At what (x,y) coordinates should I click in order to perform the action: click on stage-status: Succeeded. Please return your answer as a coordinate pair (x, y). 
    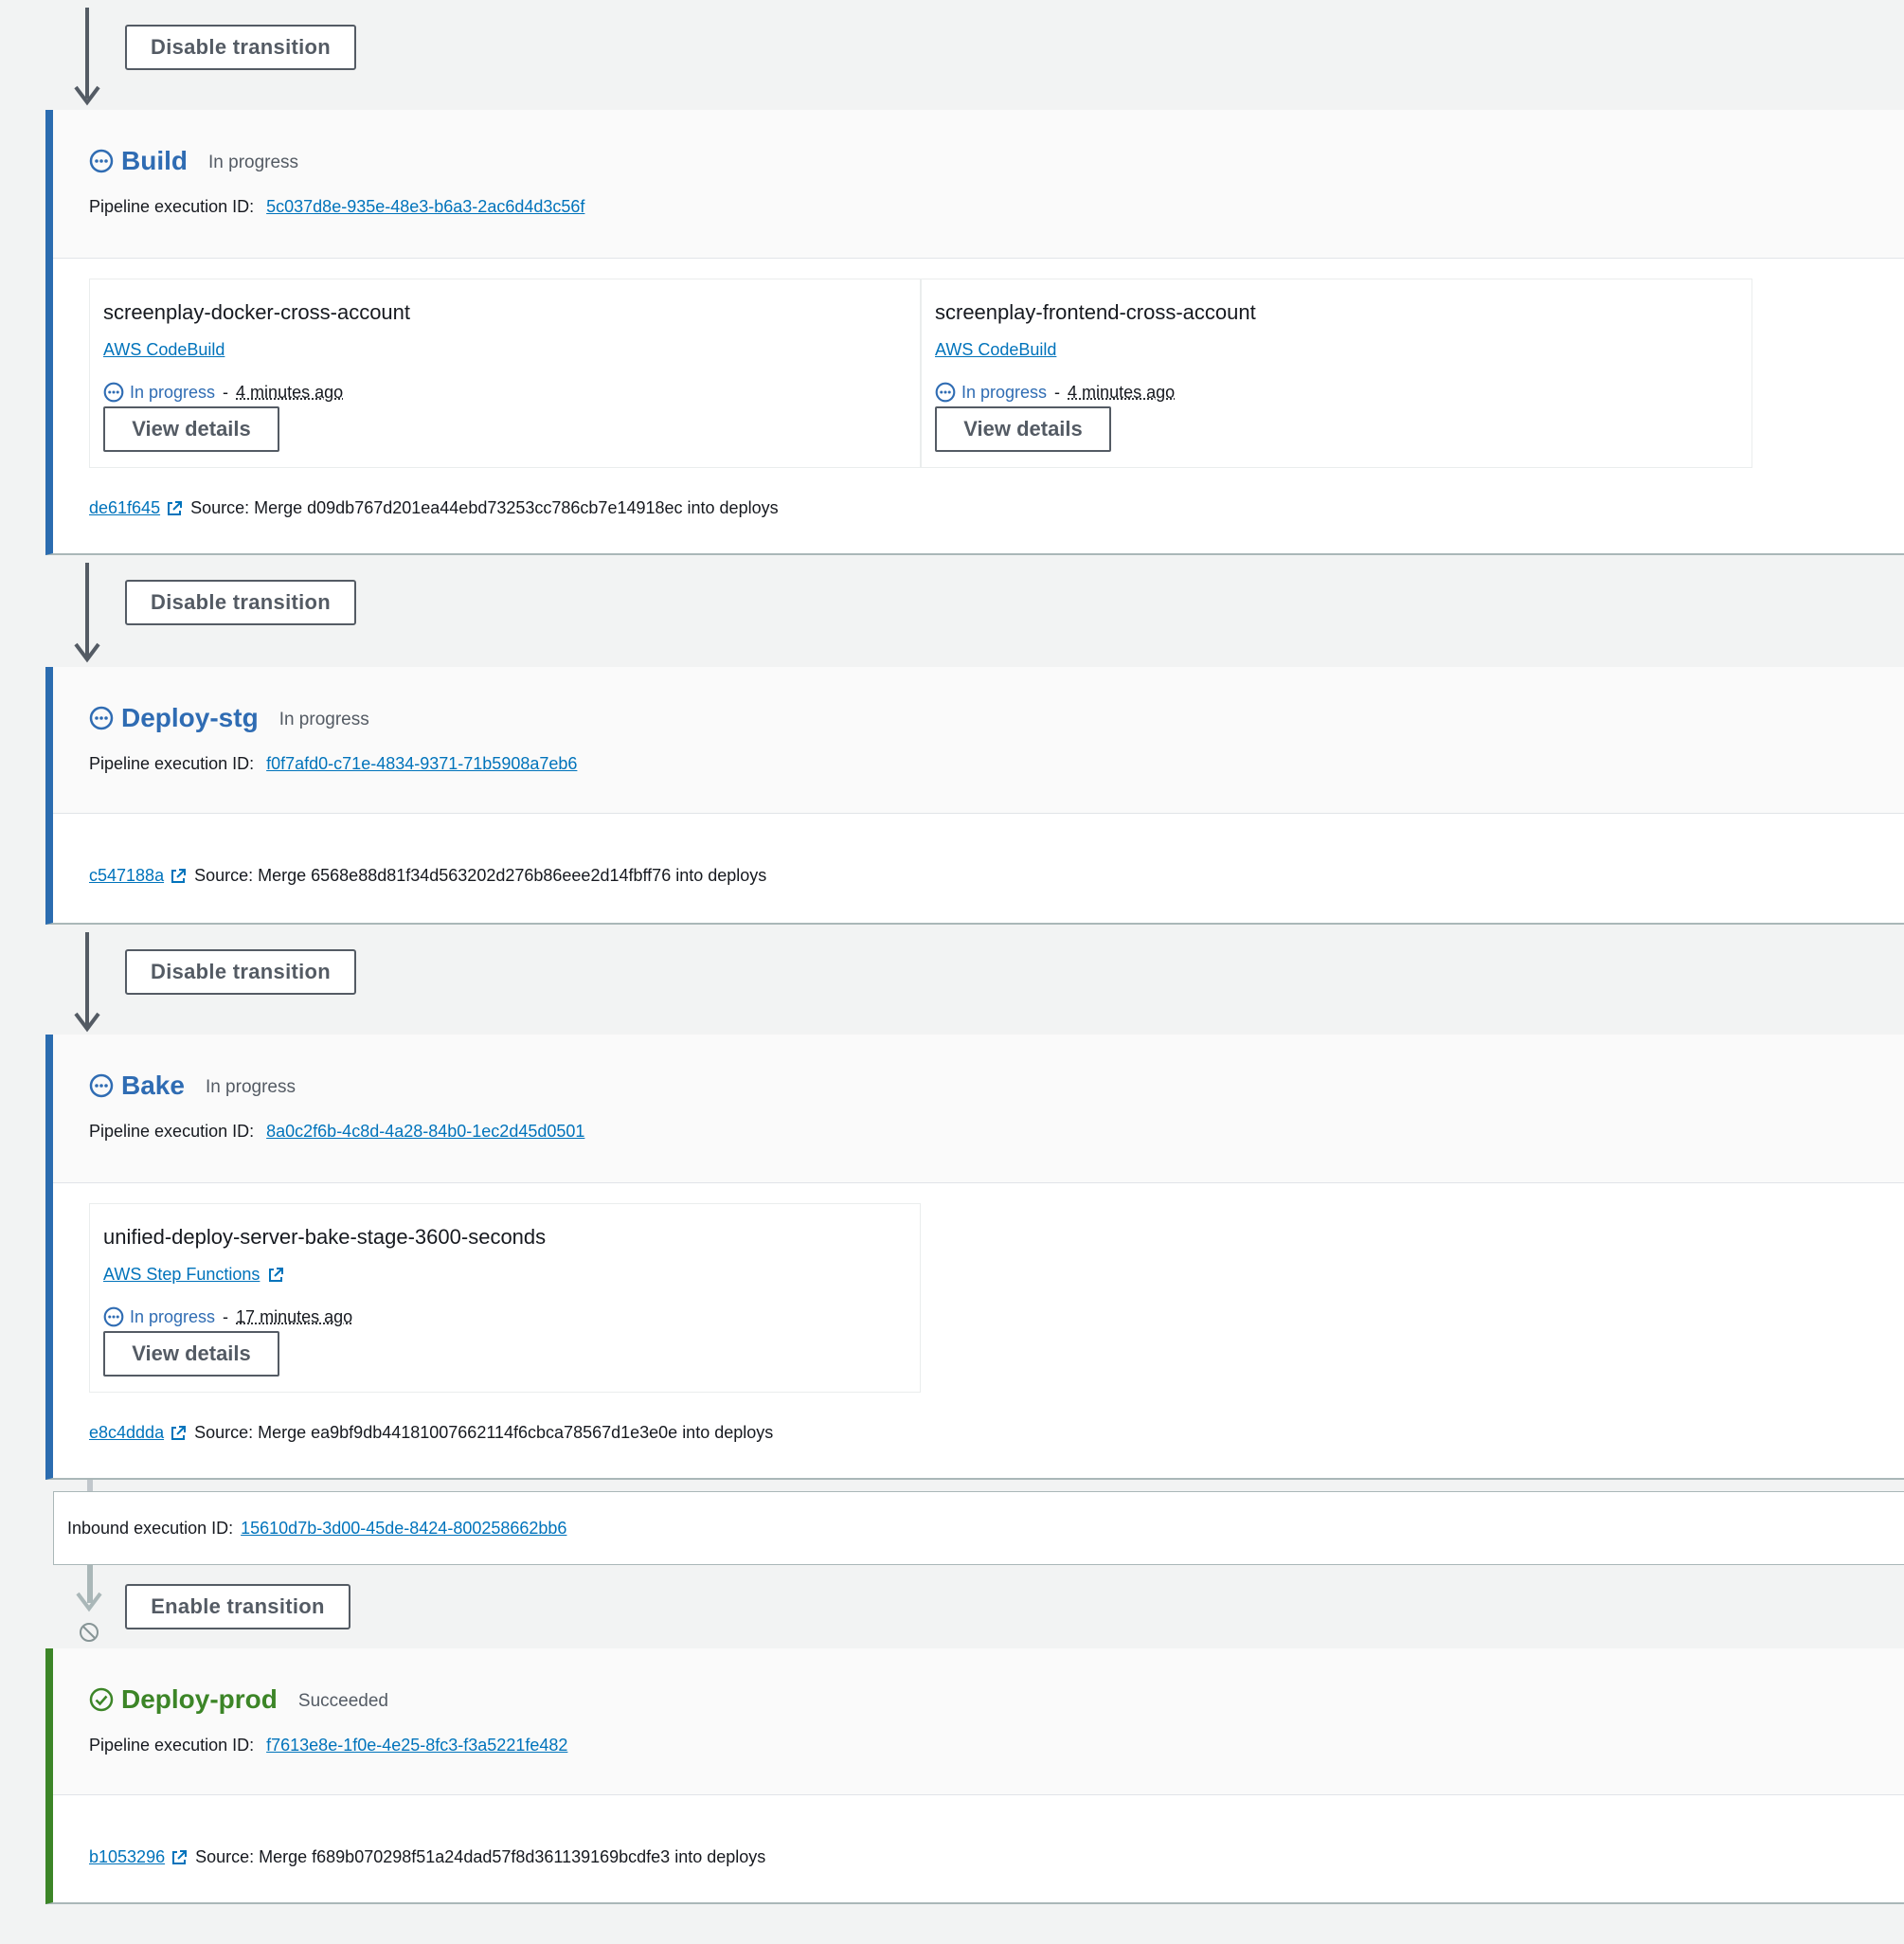
    Looking at the image, I should click on (342, 1701).